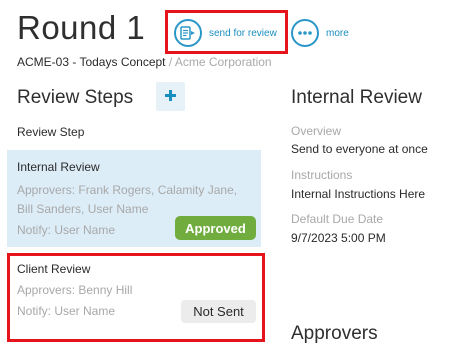 This screenshot has width=452, height=345. Describe the element at coordinates (91, 62) in the screenshot. I see `breadcrumb-project: ACME-03 - Todays Concept` at that location.